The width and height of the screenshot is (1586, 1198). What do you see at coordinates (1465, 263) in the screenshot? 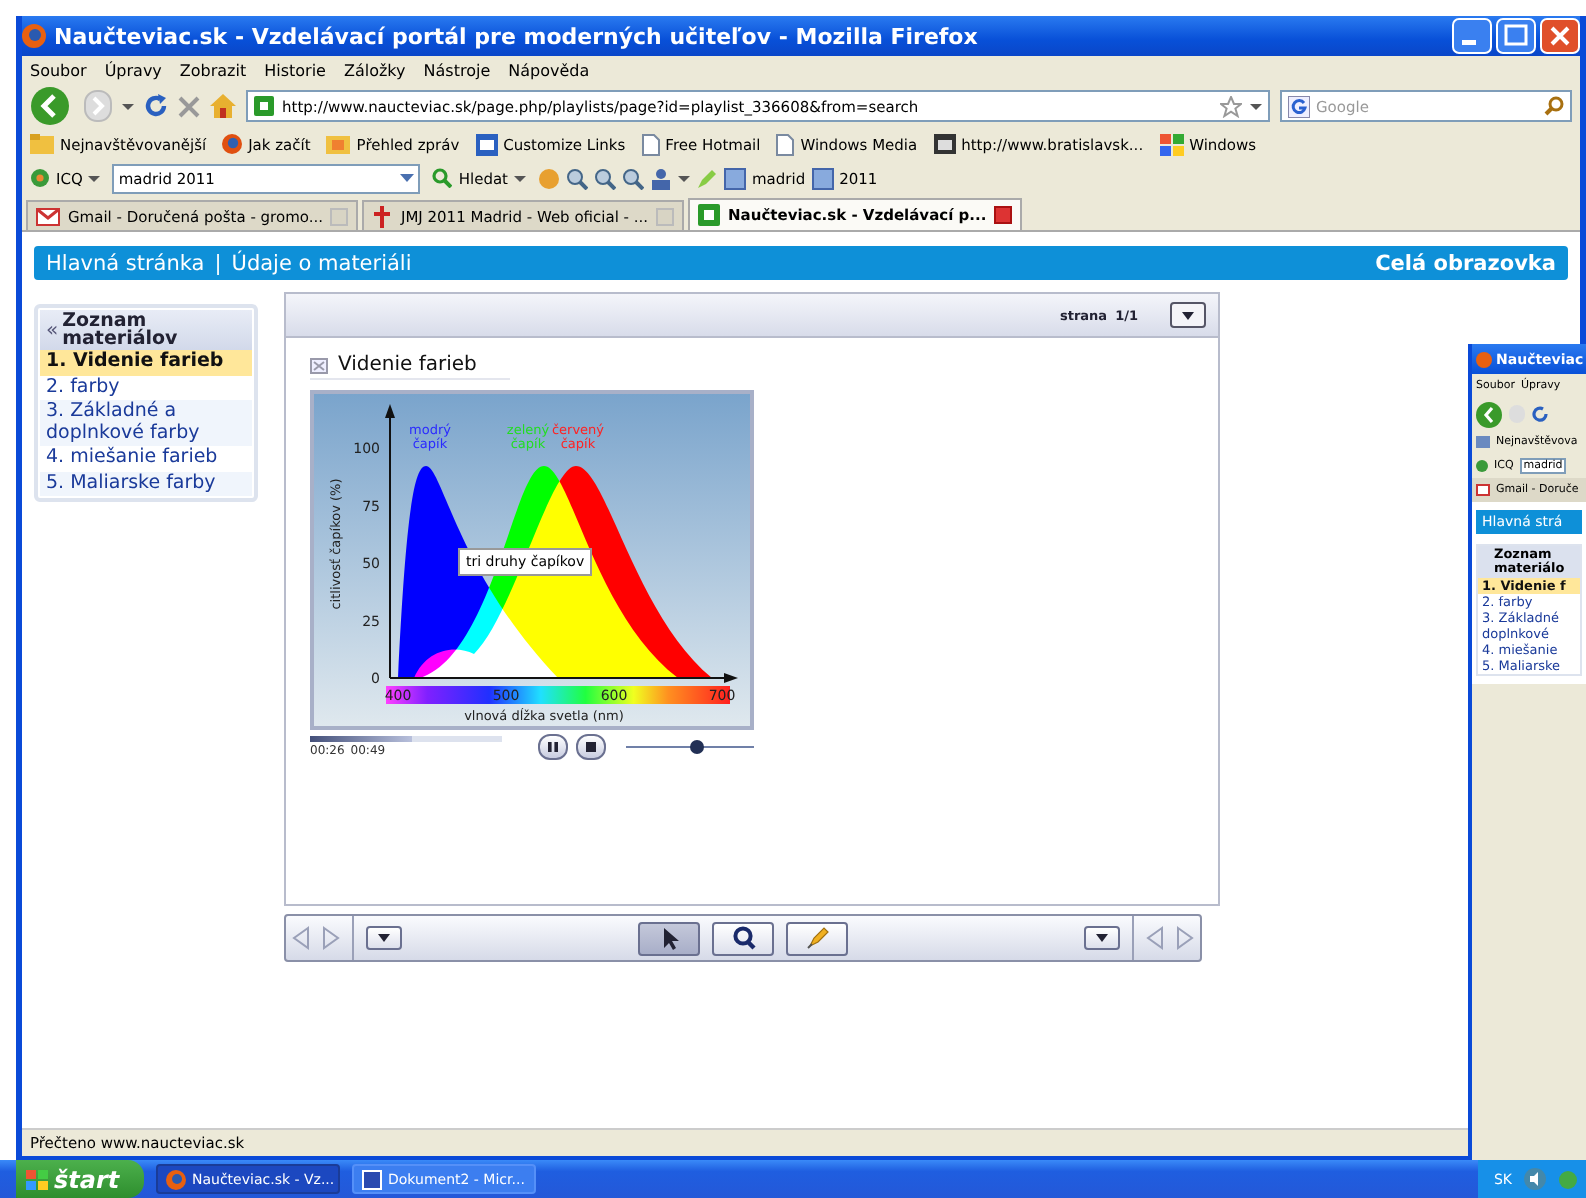
I see `fullscreen-link: Celá obrazovka` at bounding box center [1465, 263].